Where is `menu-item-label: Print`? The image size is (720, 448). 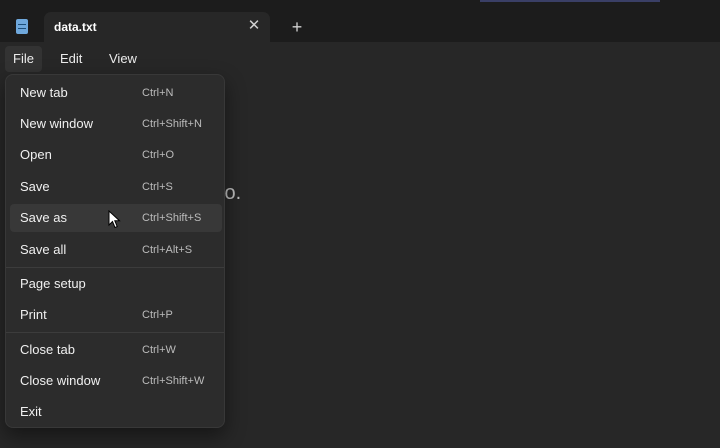
menu-item-label: Print is located at coordinates (33, 314).